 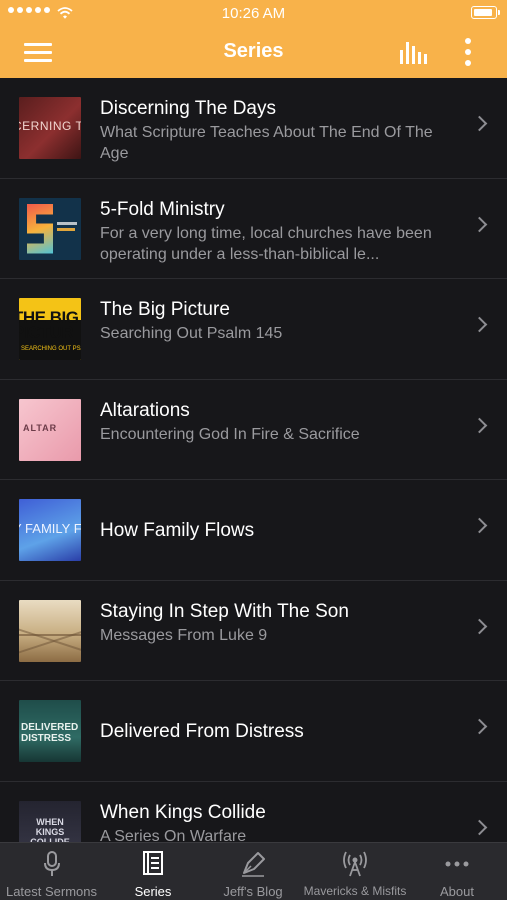 I want to click on pen-icon, so click(x=253, y=864).